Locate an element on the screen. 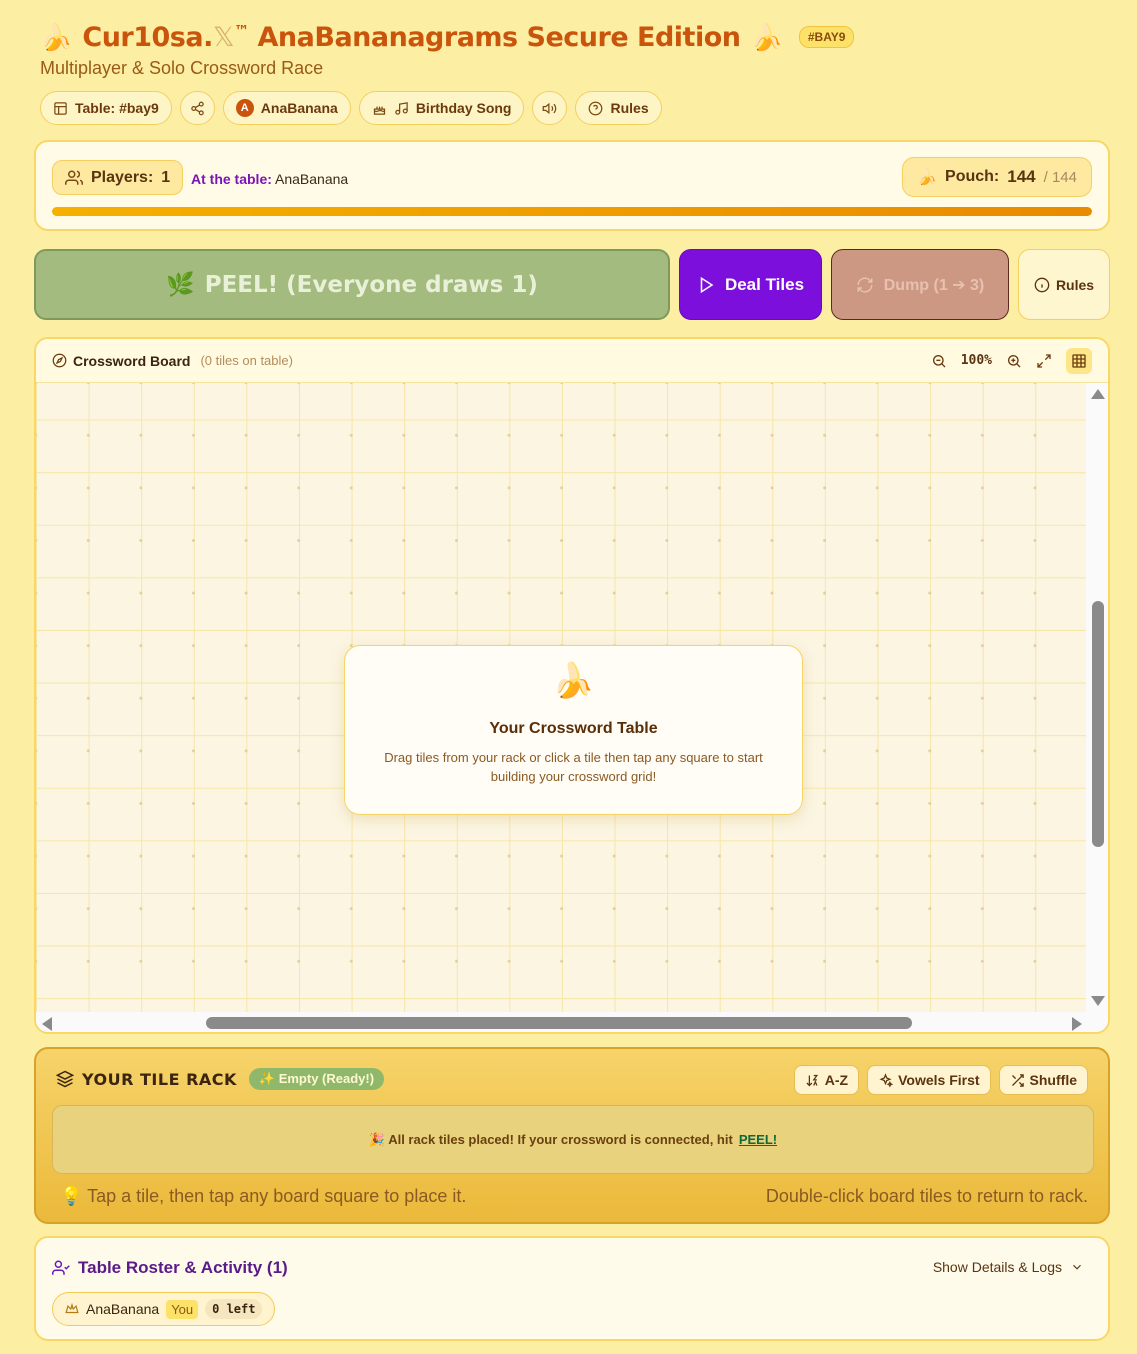 The image size is (1137, 1354). show-details-label: Show Details & Logs is located at coordinates (997, 1267).